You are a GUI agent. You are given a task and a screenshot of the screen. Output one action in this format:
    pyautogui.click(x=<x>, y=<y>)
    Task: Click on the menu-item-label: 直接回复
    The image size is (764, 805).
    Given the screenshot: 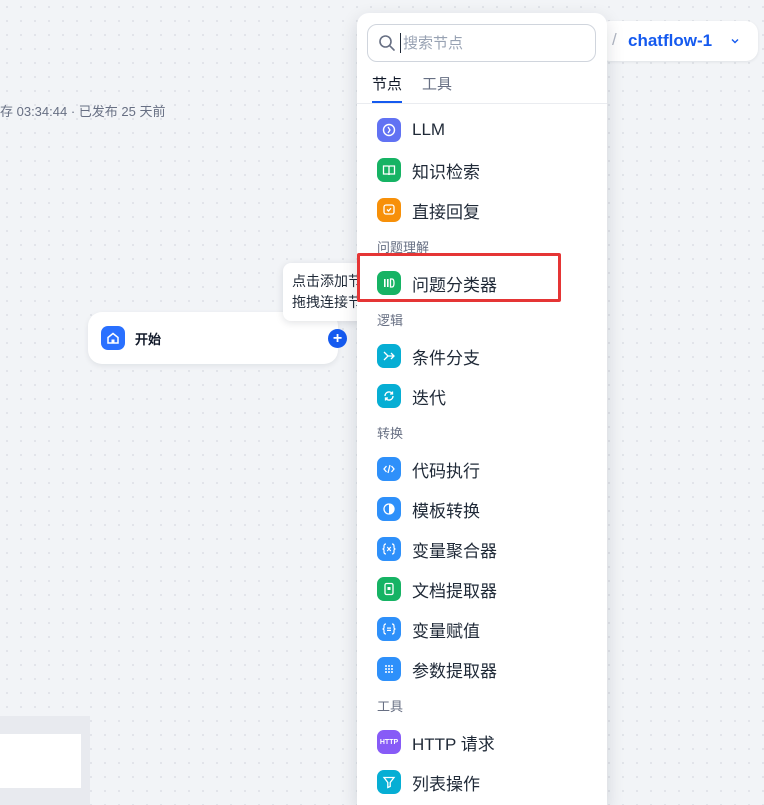 What is the action you would take?
    pyautogui.click(x=446, y=212)
    